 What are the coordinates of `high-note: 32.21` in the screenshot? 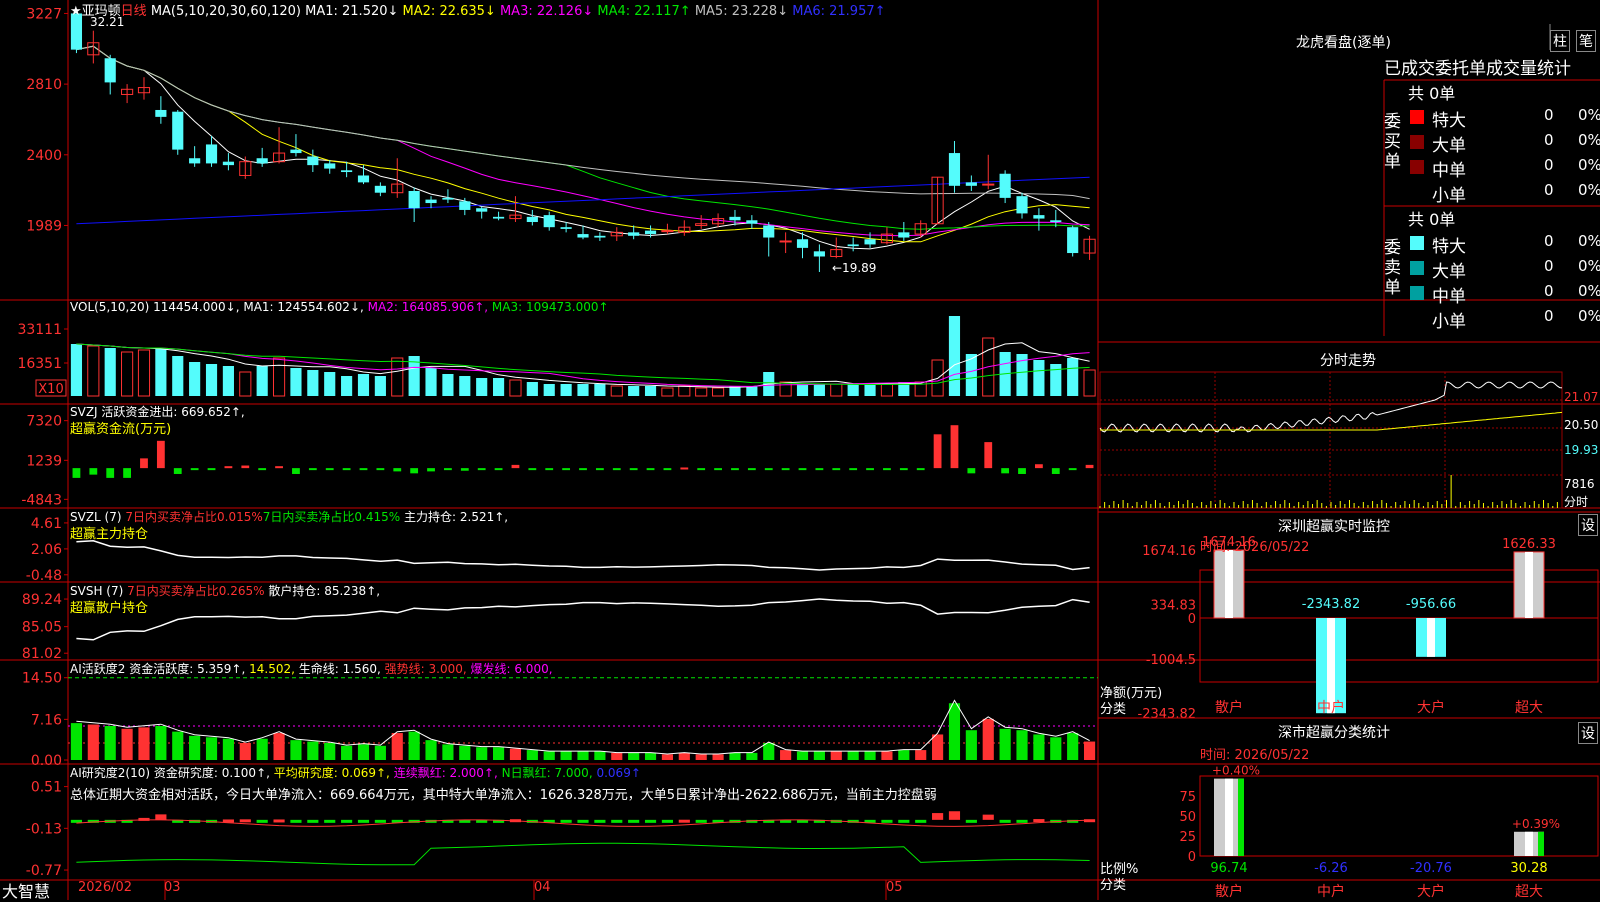 It's located at (107, 22).